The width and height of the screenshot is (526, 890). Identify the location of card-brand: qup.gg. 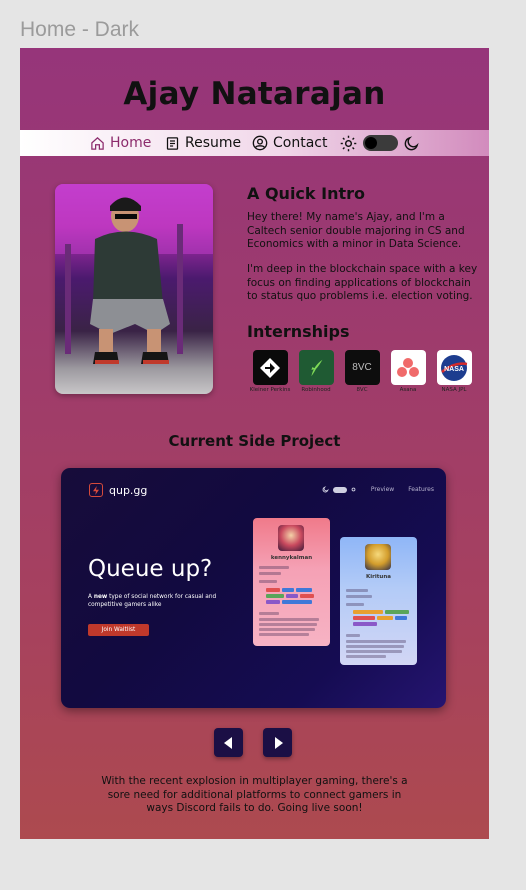
(118, 490).